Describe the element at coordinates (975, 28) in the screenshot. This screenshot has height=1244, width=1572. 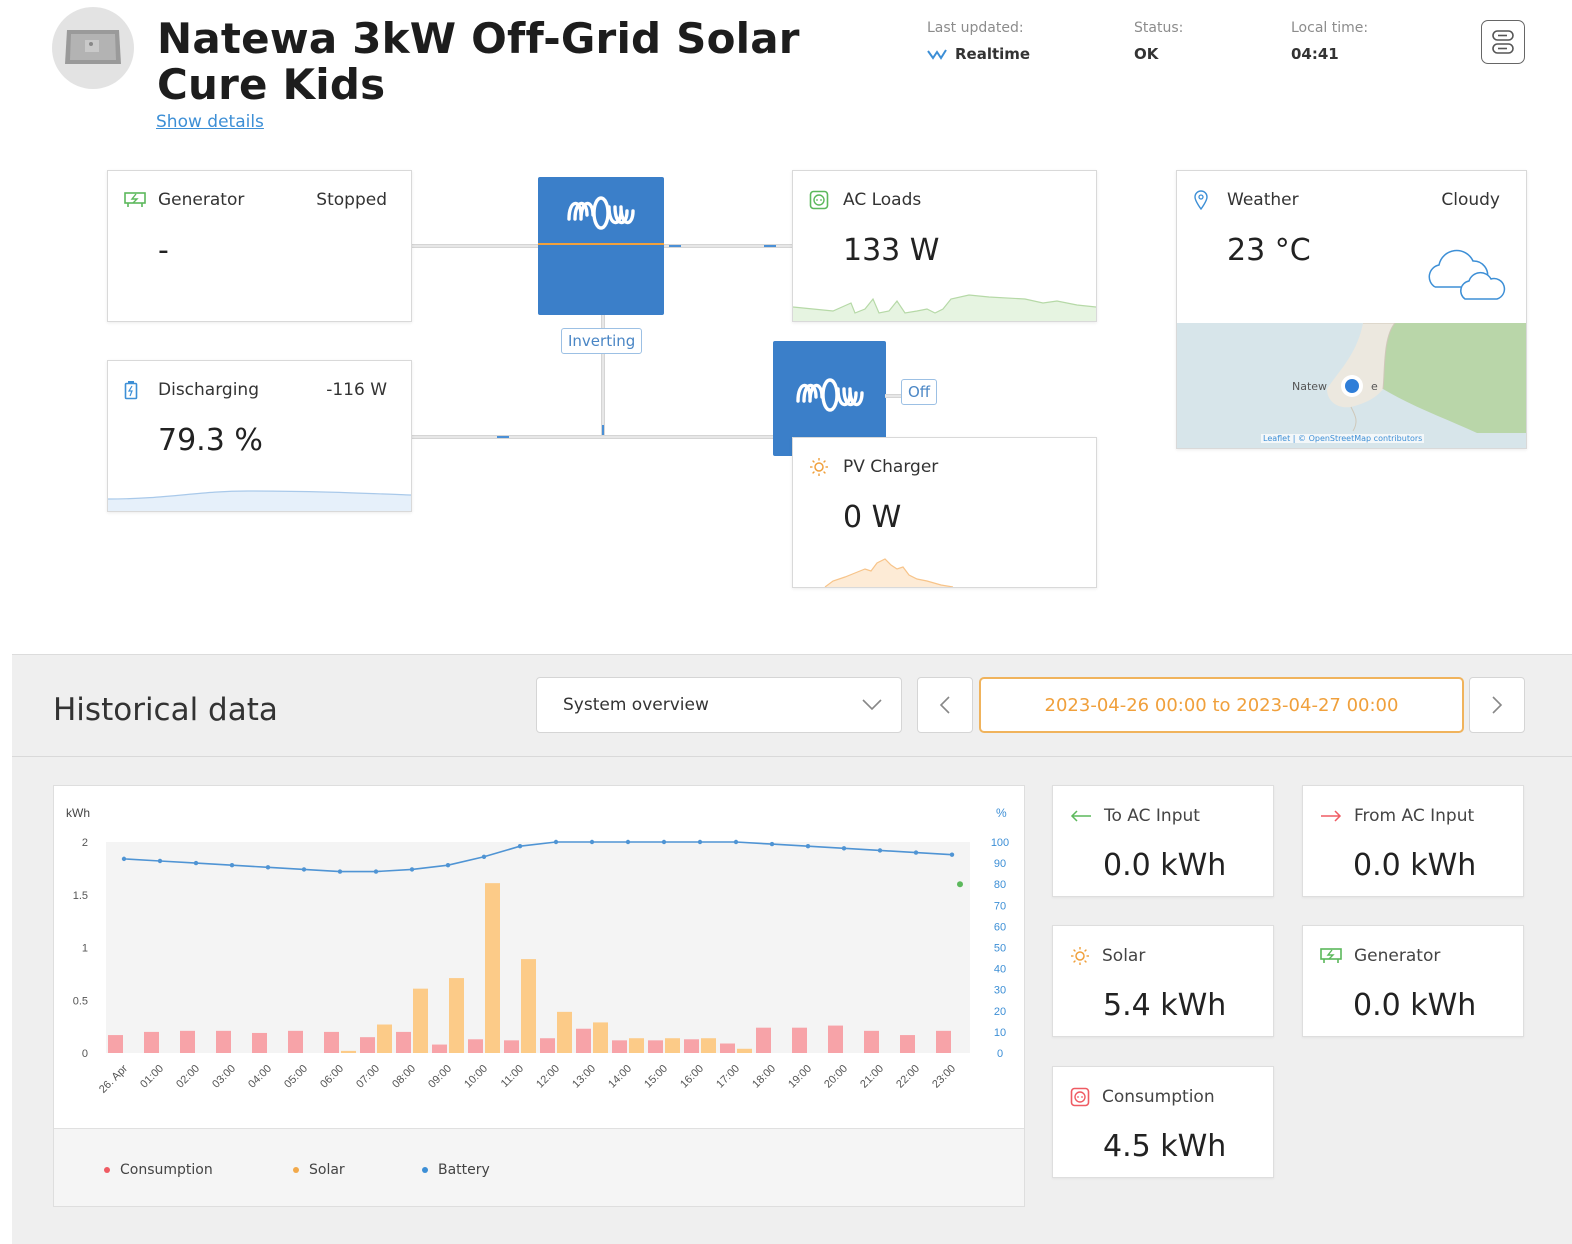
I see `last-updated-label: Last updated:` at that location.